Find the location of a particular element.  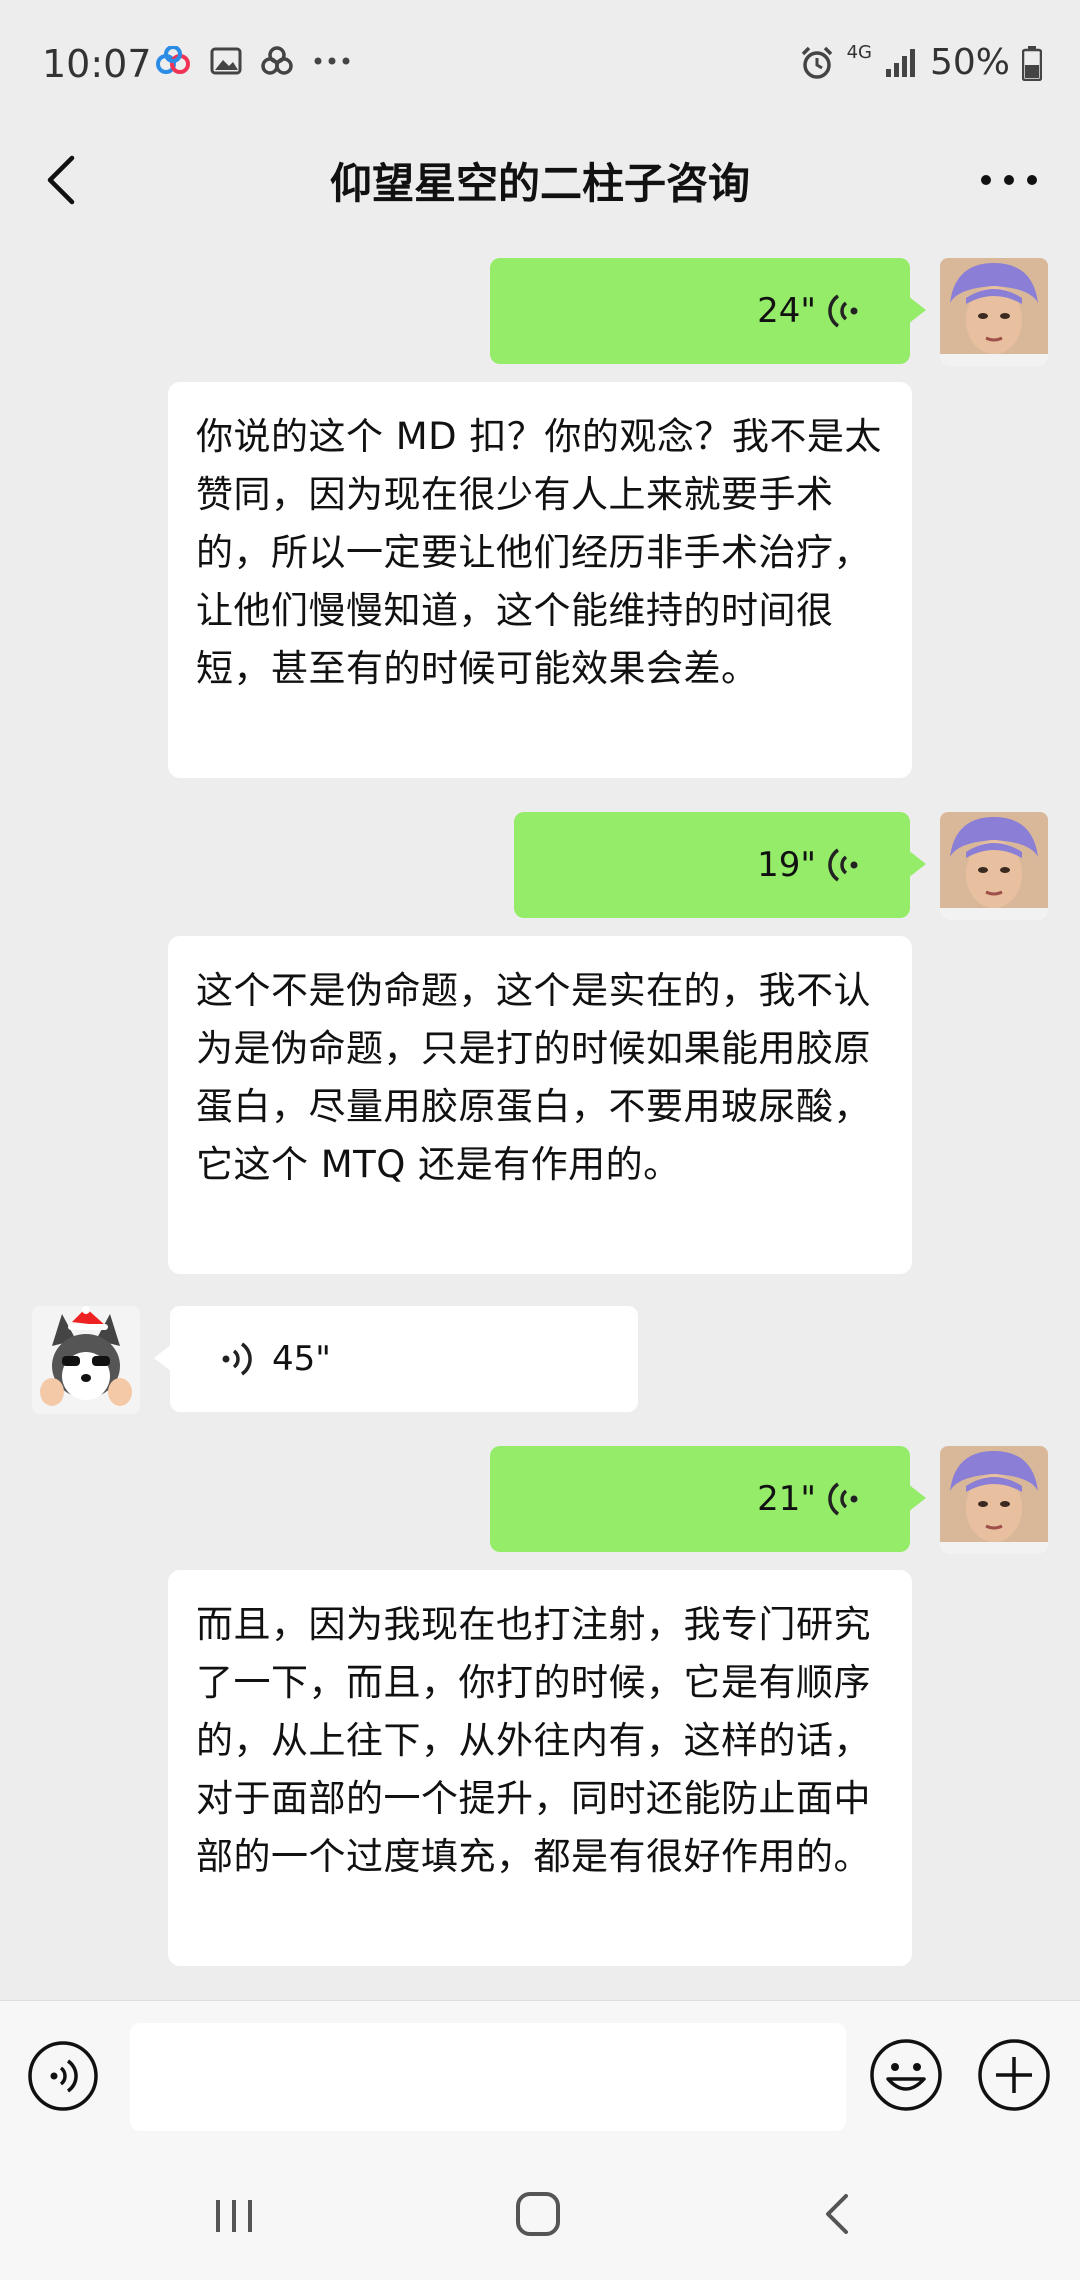

signal-icon is located at coordinates (900, 62).